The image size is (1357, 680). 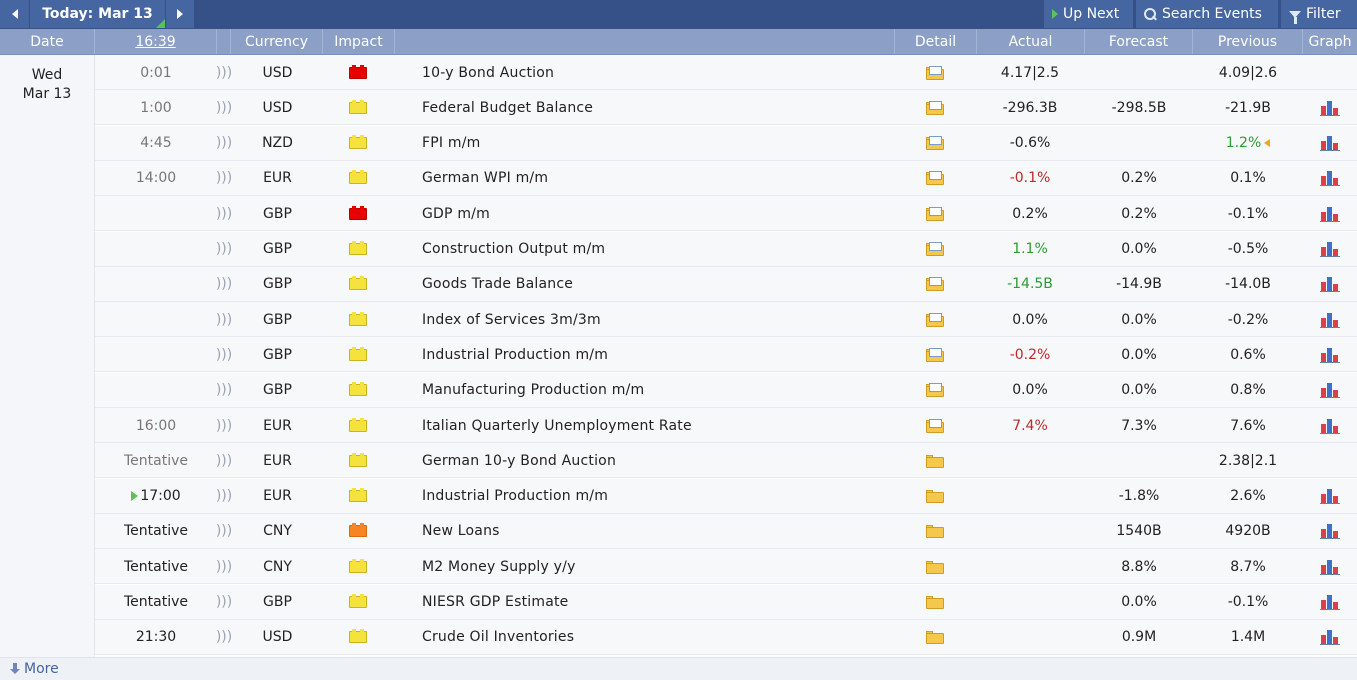 I want to click on event-name: Construction Output m/m, so click(x=672, y=249).